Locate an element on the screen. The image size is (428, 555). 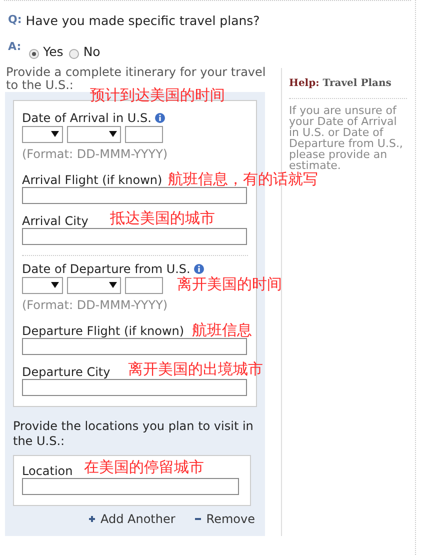
field-label: Arrival City is located at coordinates (55, 221).